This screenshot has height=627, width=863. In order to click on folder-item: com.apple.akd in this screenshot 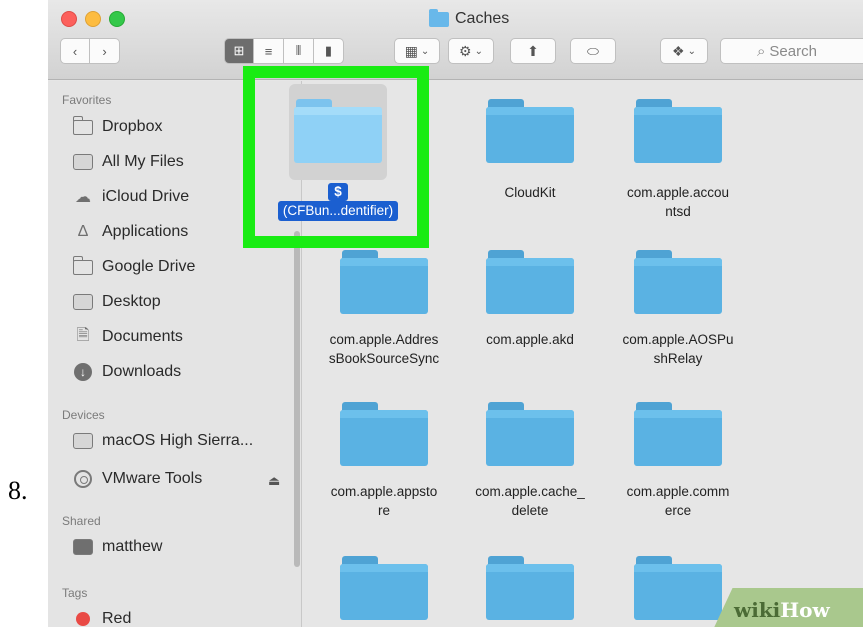, I will do `click(530, 299)`.